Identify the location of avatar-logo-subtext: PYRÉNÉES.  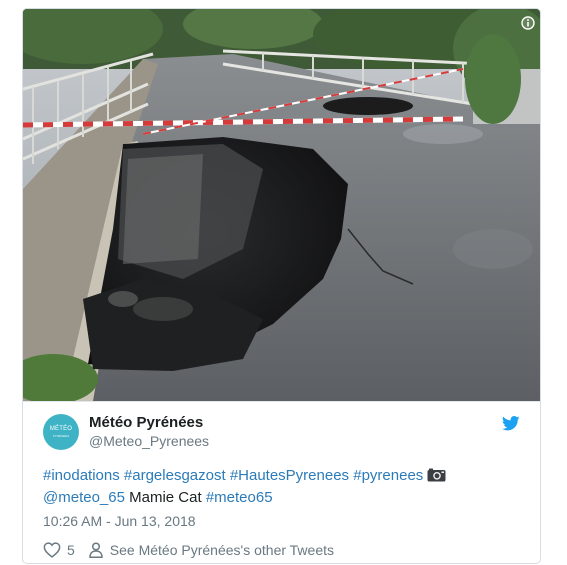
(61, 436).